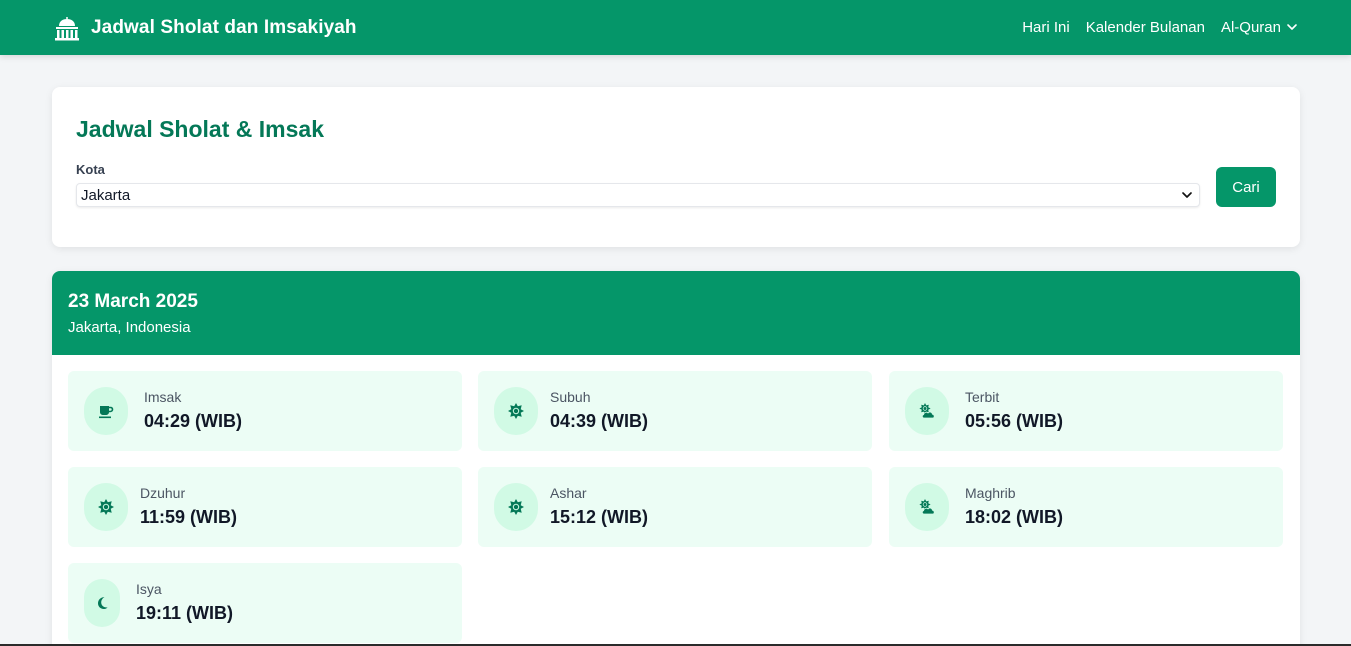 This screenshot has width=1351, height=646. I want to click on prayer-name: Ashar, so click(568, 493).